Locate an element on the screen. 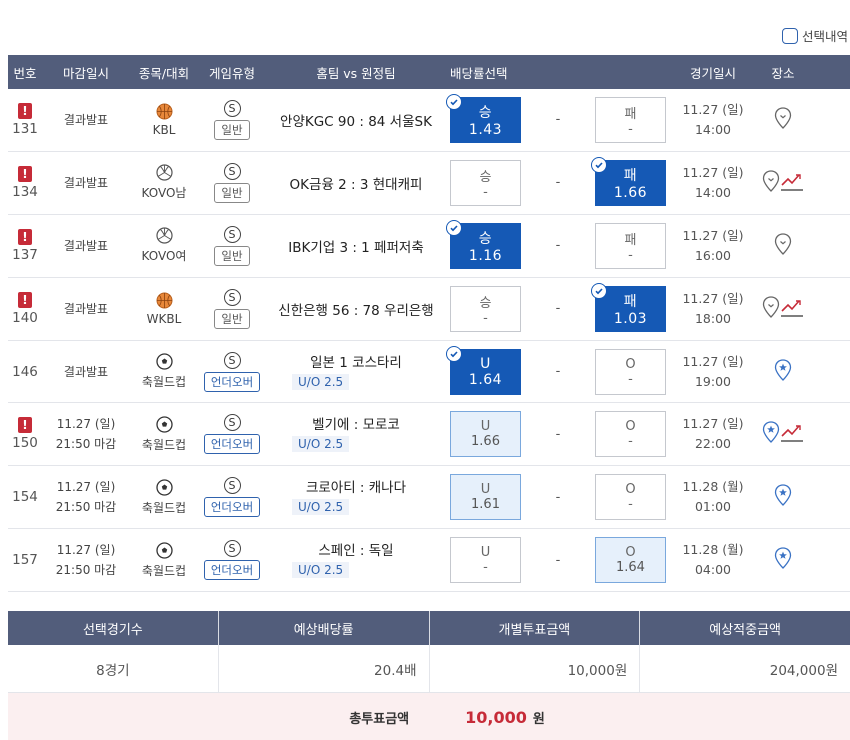  odds-left-button: 승 1.43 is located at coordinates (483, 118).